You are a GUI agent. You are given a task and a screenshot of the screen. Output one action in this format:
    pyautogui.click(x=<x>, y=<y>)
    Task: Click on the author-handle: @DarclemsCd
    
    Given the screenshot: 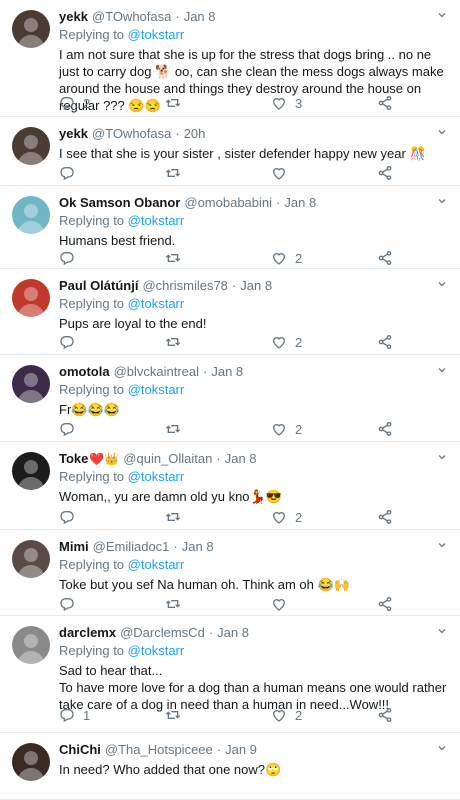 What is the action you would take?
    pyautogui.click(x=162, y=633)
    